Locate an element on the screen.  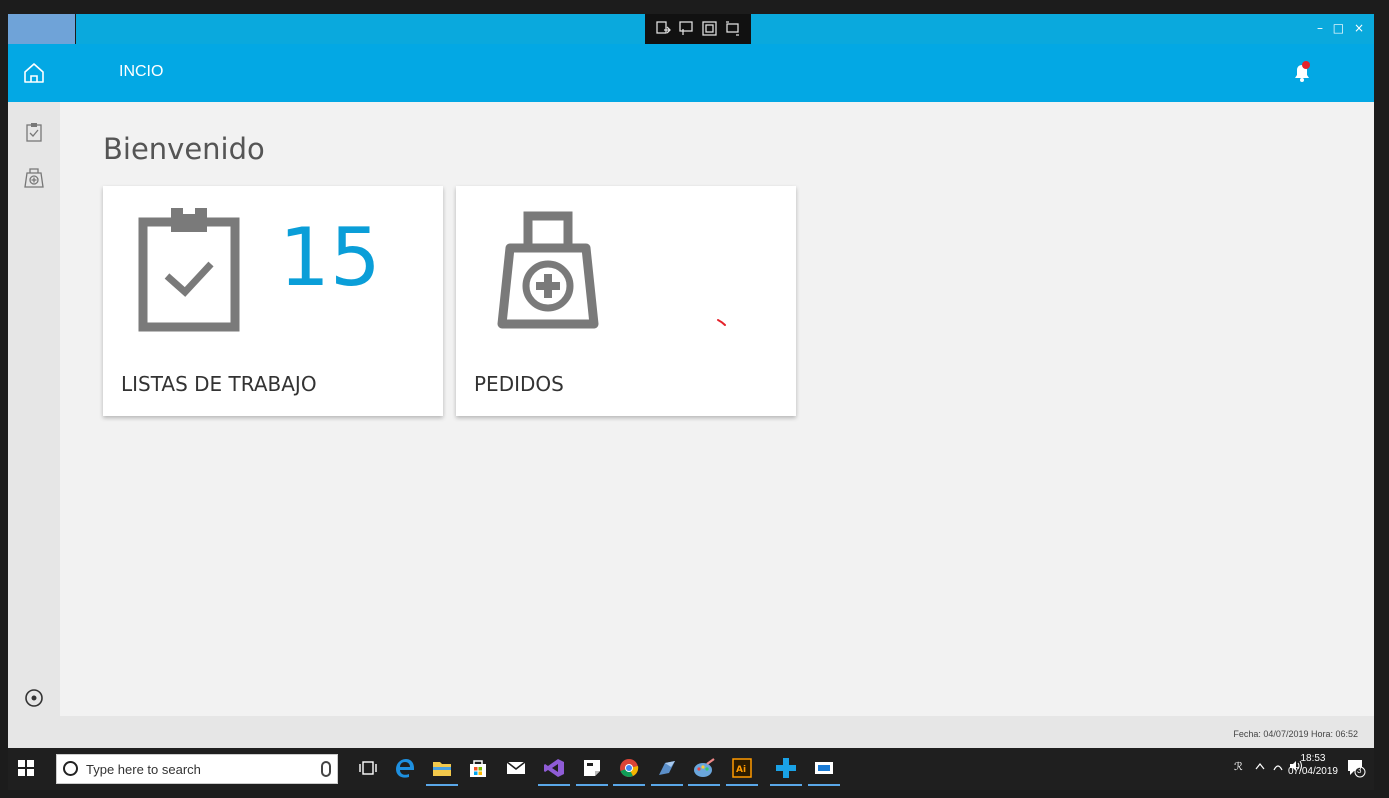
app-icon is located at coordinates (667, 771).